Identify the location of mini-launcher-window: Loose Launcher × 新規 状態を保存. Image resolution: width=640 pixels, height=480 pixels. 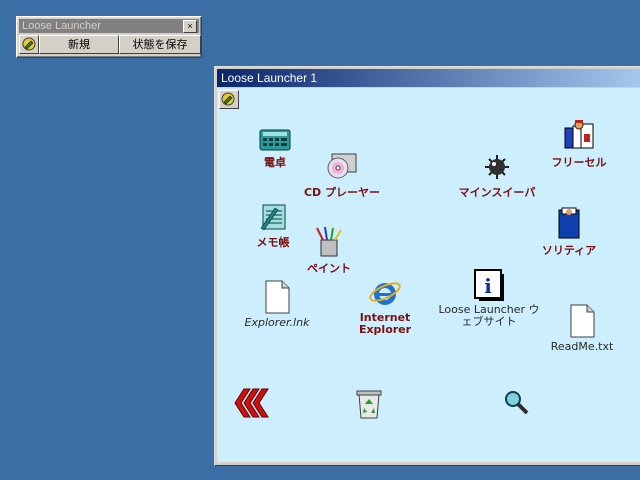
(109, 37).